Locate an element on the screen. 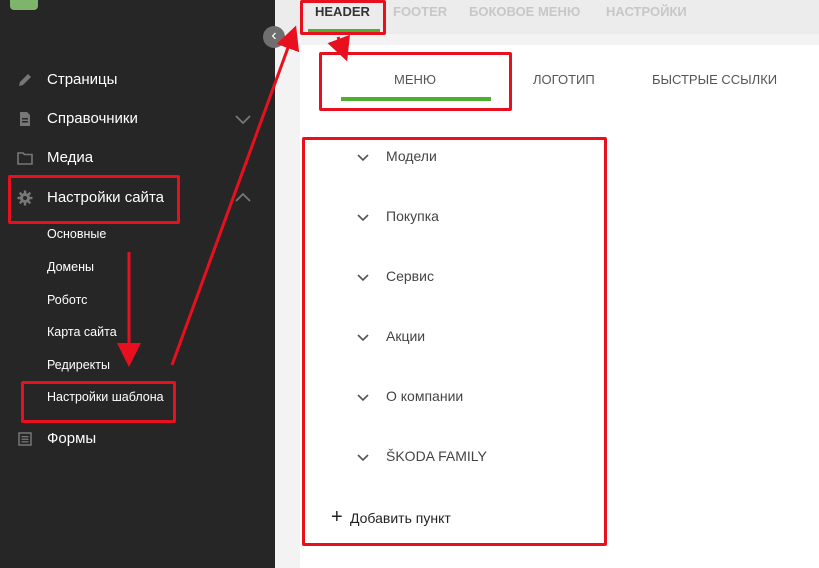 The width and height of the screenshot is (819, 568). subtab-quick-links: БЫСТРЫЕ ССЫЛКИ is located at coordinates (714, 79).